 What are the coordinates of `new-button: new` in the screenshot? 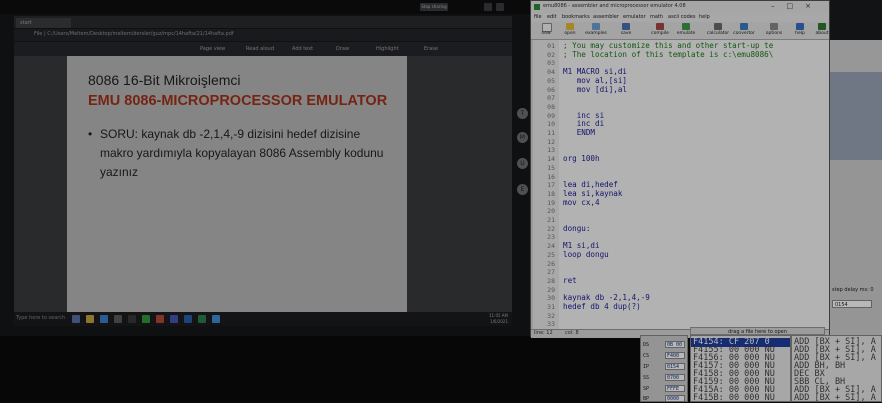 It's located at (546, 30).